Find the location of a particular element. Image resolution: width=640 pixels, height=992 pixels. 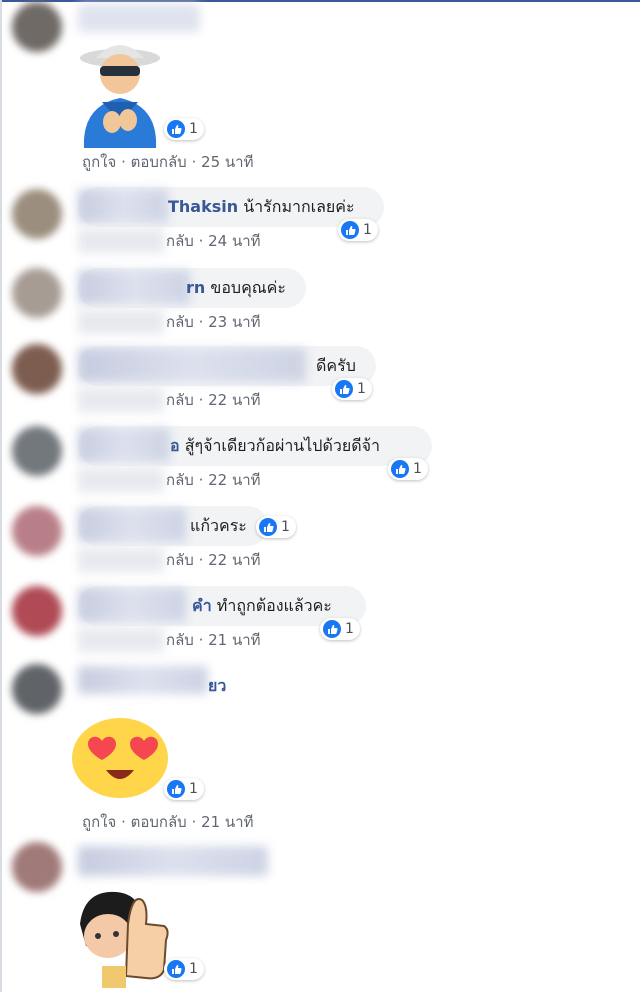

comment-body: คำ ทำถูกต้องแล้วคะ is located at coordinates (262, 606).